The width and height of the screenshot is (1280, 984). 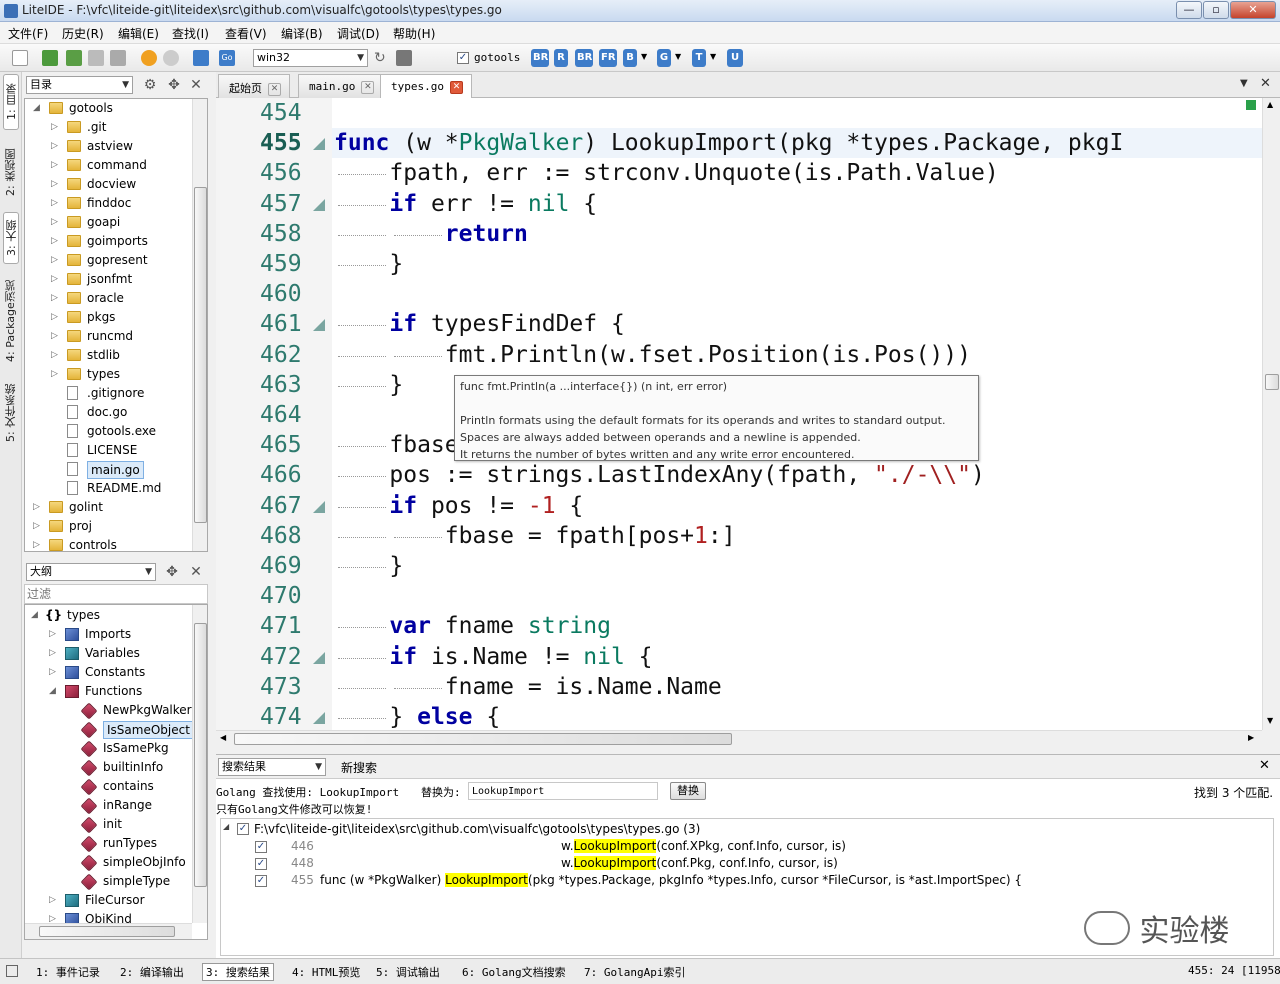 What do you see at coordinates (138, 33) in the screenshot?
I see `menu-edit: 编辑(E)` at bounding box center [138, 33].